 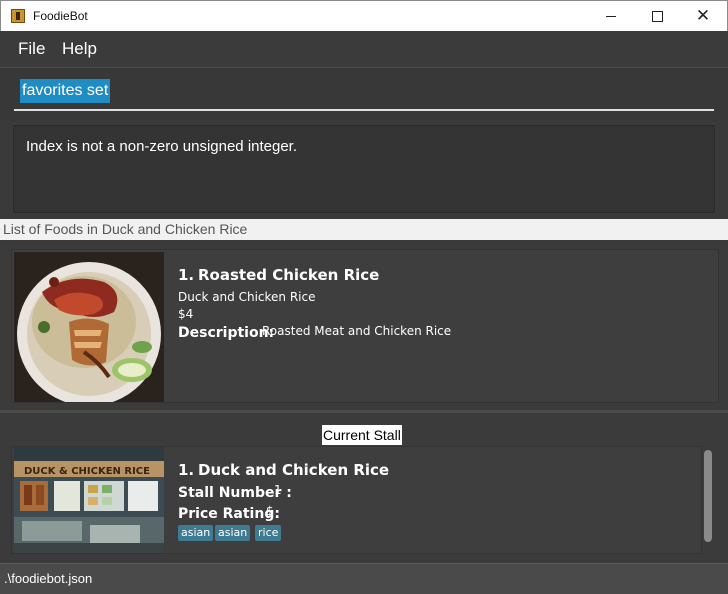 What do you see at coordinates (226, 333) in the screenshot?
I see `food-description-label: Description:` at bounding box center [226, 333].